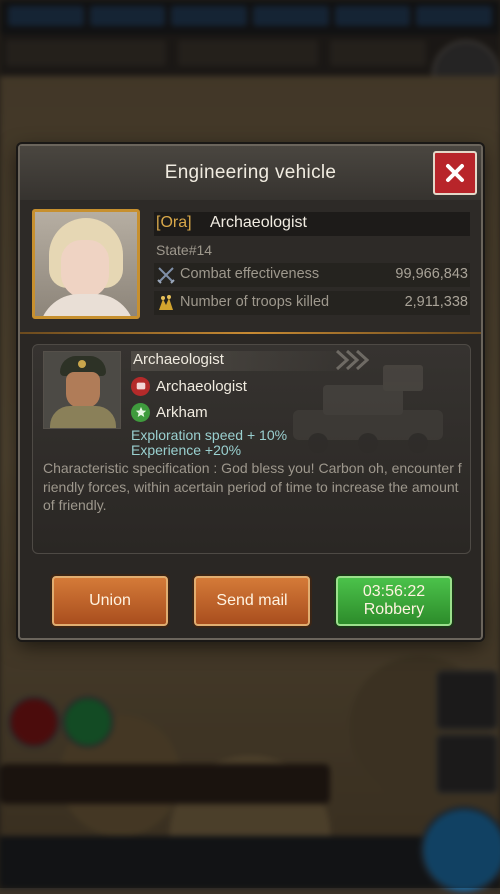 The height and width of the screenshot is (894, 500). Describe the element at coordinates (86, 264) in the screenshot. I see `player-portrait` at that location.